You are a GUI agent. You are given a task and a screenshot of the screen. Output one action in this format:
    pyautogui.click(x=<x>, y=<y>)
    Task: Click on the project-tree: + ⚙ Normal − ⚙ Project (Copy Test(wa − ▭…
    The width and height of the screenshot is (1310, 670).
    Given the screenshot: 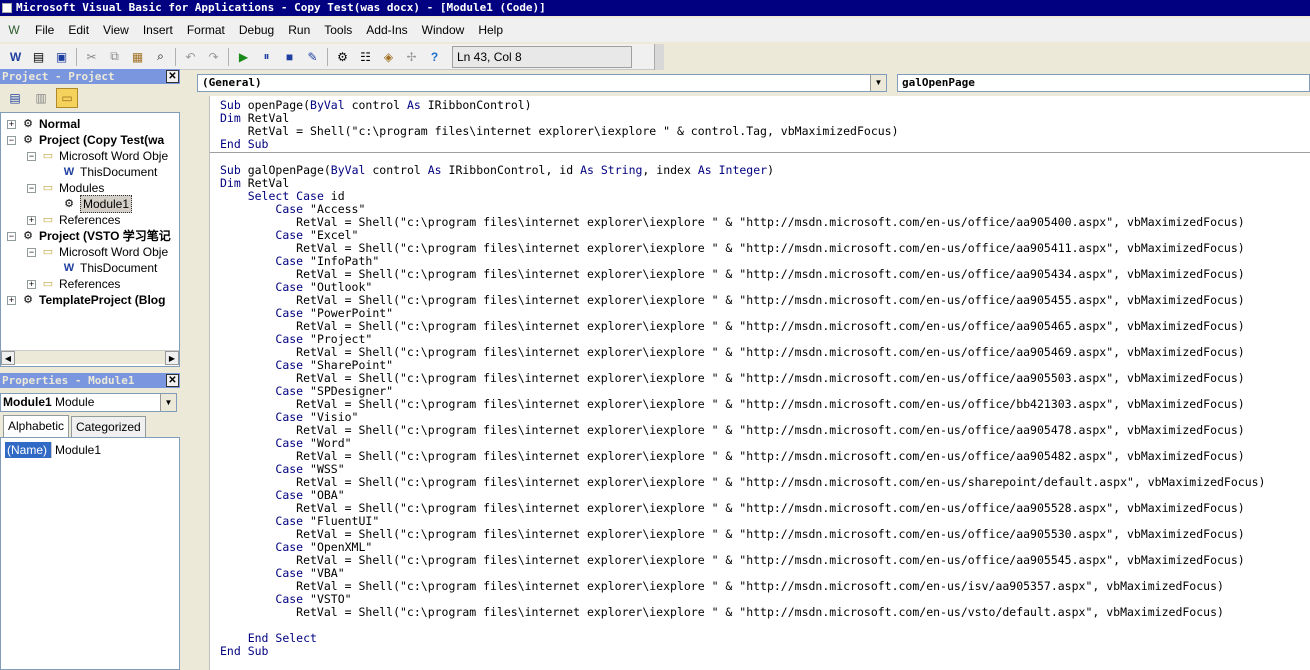 What is the action you would take?
    pyautogui.click(x=90, y=239)
    